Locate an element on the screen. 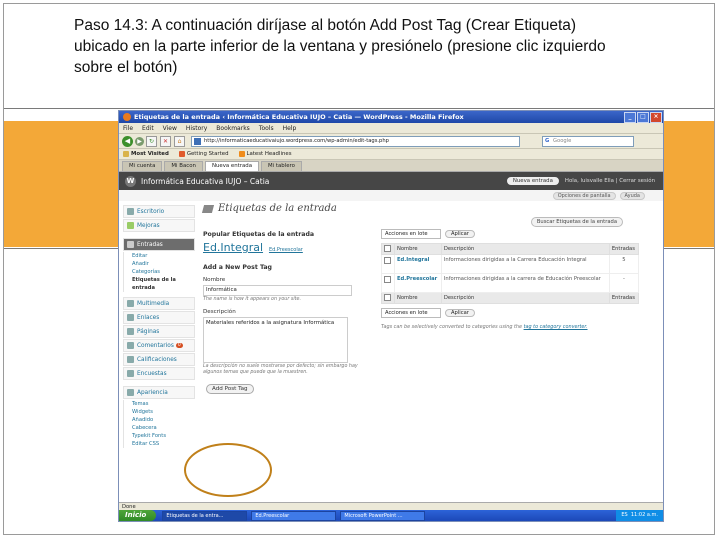 The image size is (720, 540). forward-icon: ▶ is located at coordinates (139, 141).